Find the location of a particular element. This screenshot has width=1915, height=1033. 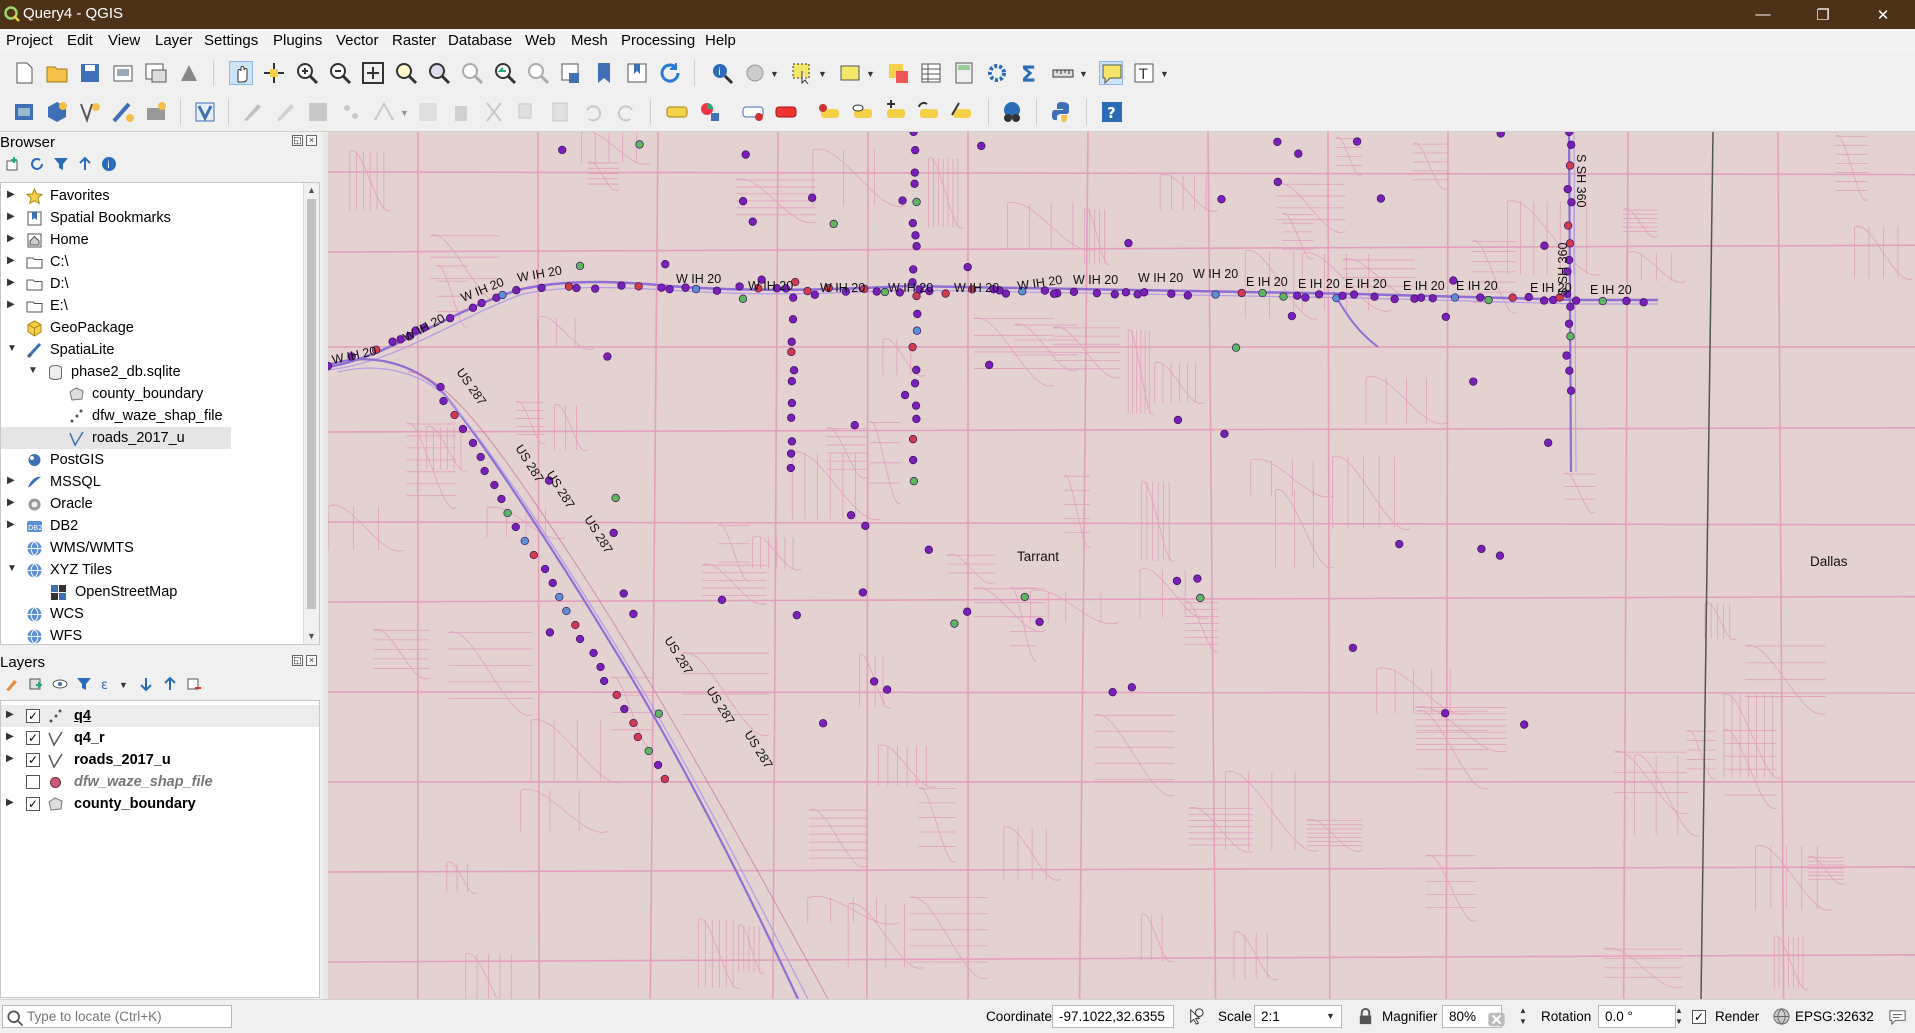

pin-labels-icon is located at coordinates (829, 112).